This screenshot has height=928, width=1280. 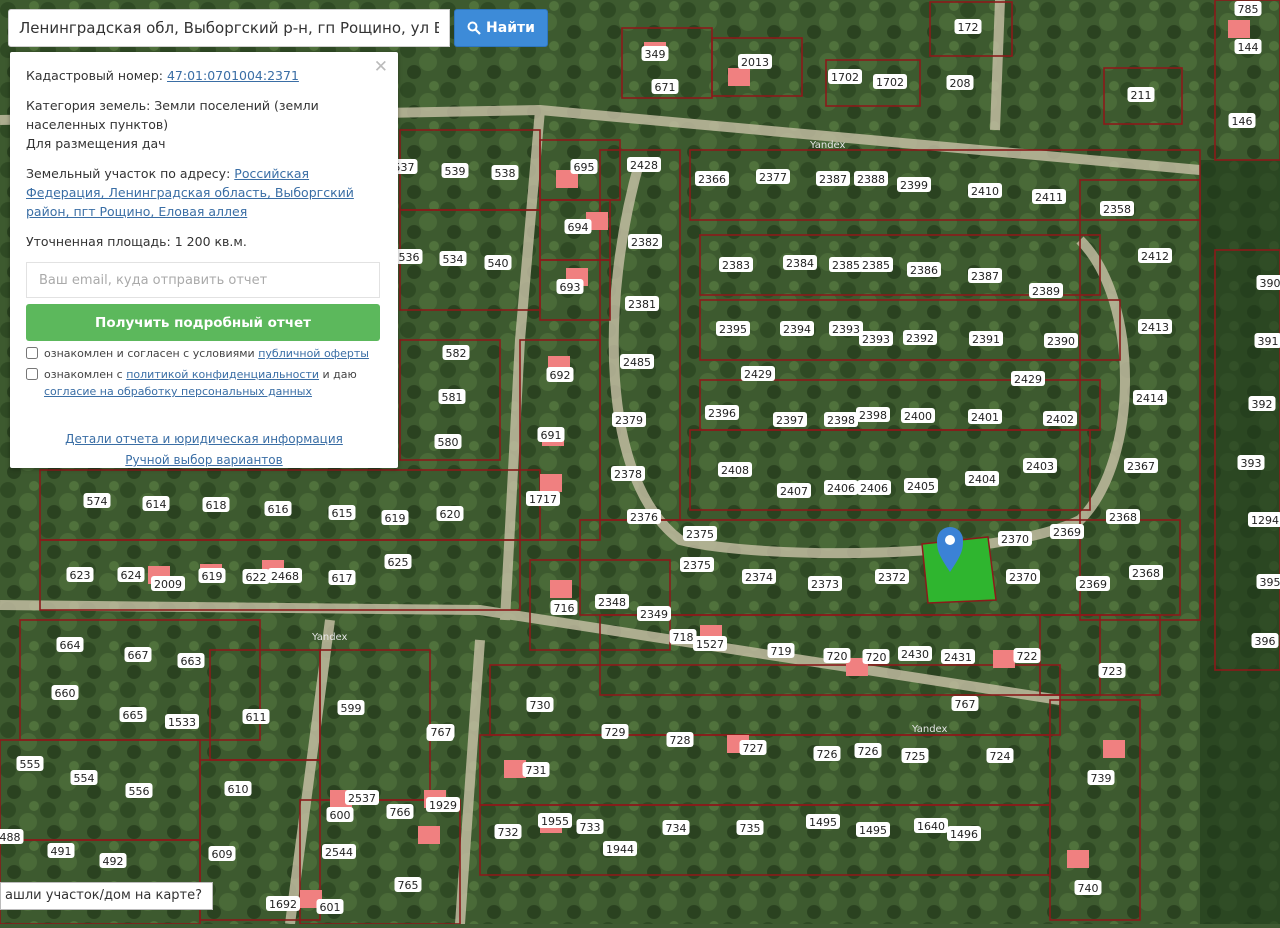 What do you see at coordinates (982, 479) in the screenshot?
I see `plot-number-label: 2404` at bounding box center [982, 479].